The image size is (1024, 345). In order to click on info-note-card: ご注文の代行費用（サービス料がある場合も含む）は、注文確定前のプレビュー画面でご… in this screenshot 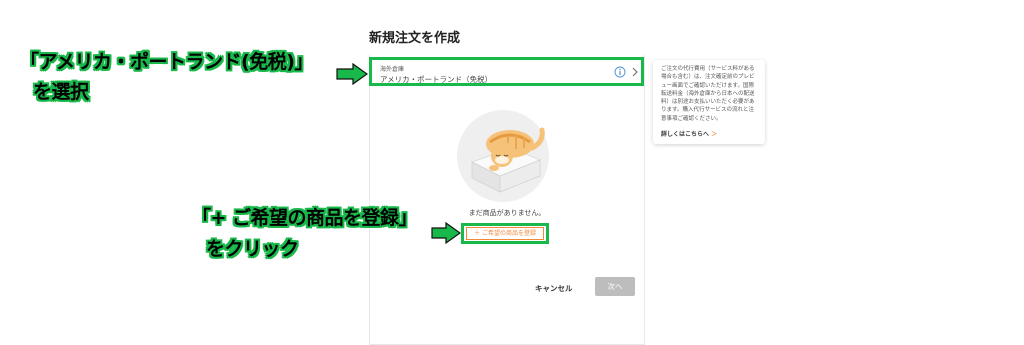, I will do `click(709, 102)`.